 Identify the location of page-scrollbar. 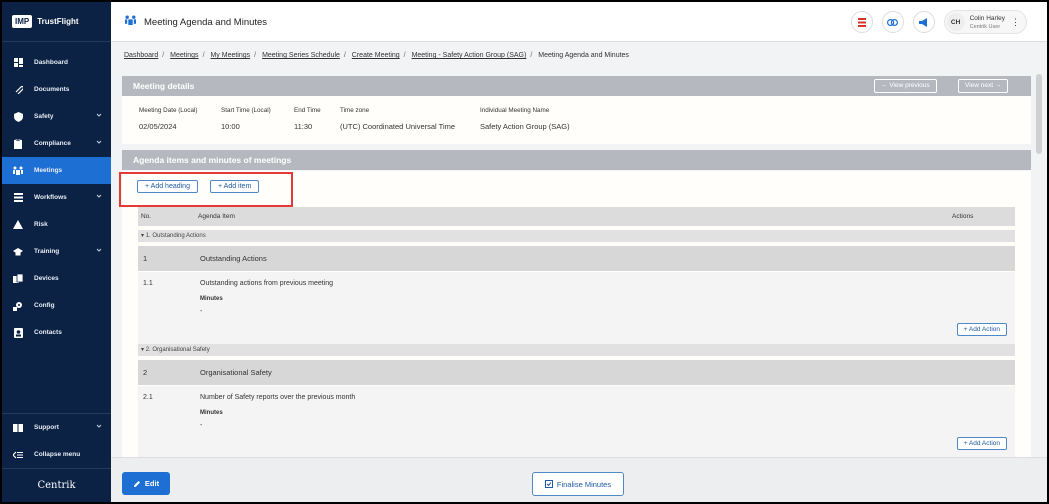
(1039, 114).